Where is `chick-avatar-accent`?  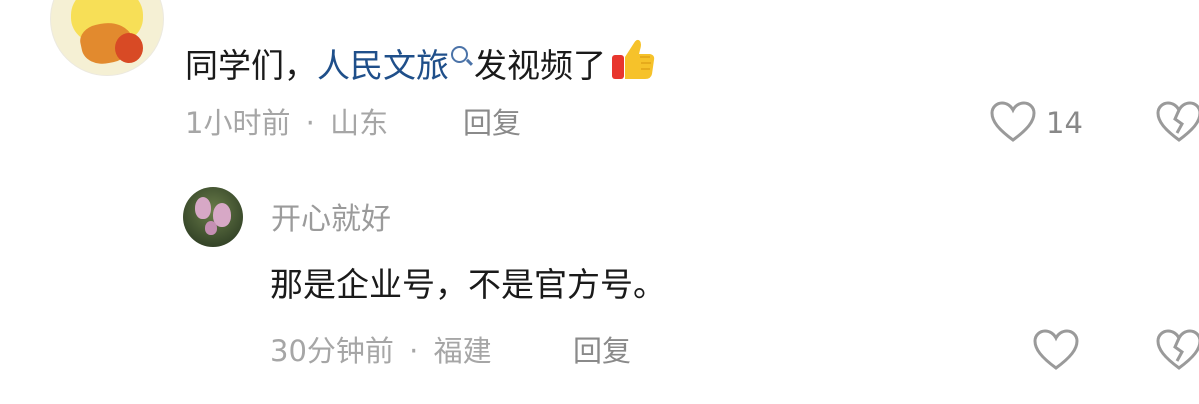
chick-avatar-accent is located at coordinates (129, 48).